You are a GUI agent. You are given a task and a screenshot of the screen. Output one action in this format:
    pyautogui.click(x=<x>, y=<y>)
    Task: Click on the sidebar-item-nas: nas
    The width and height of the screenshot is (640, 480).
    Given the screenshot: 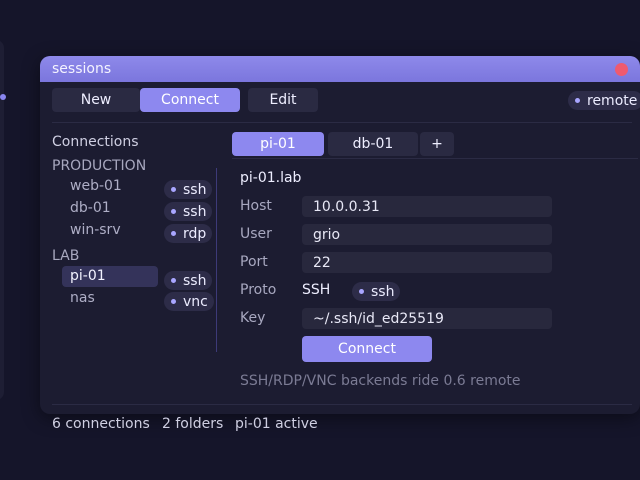 What is the action you would take?
    pyautogui.click(x=82, y=298)
    